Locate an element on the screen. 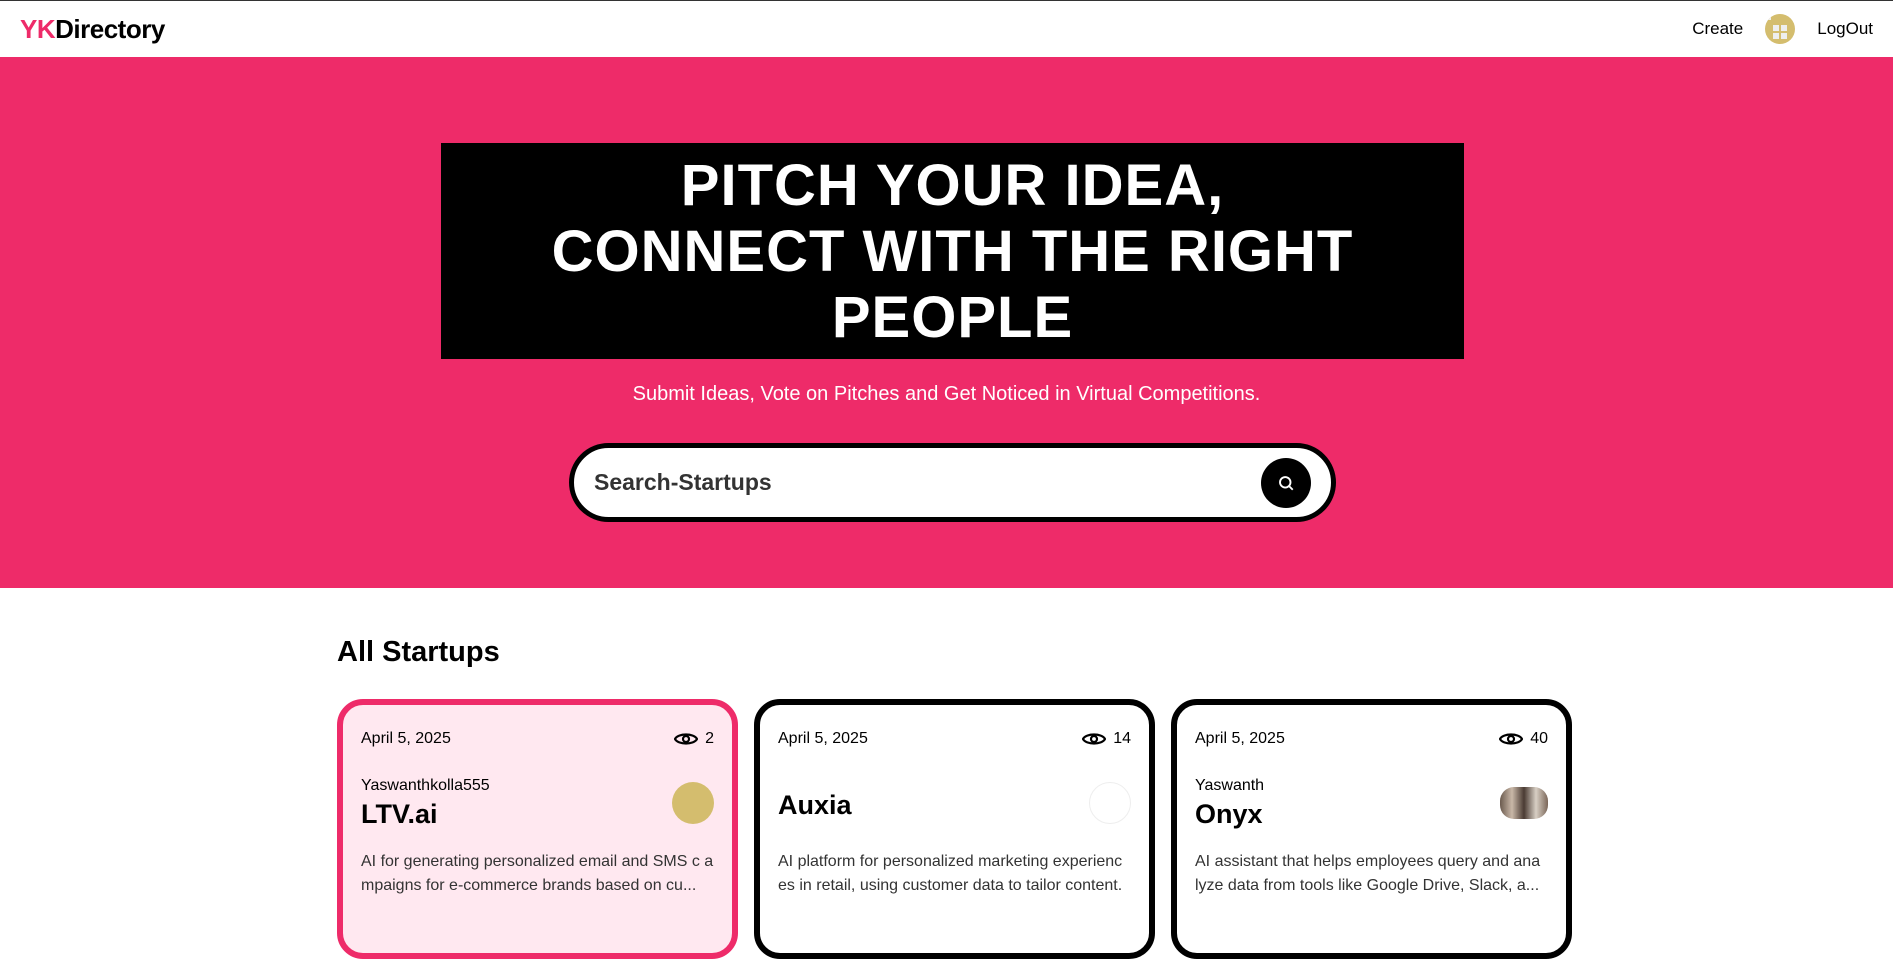 The width and height of the screenshot is (1893, 959). search-icon is located at coordinates (1286, 482).